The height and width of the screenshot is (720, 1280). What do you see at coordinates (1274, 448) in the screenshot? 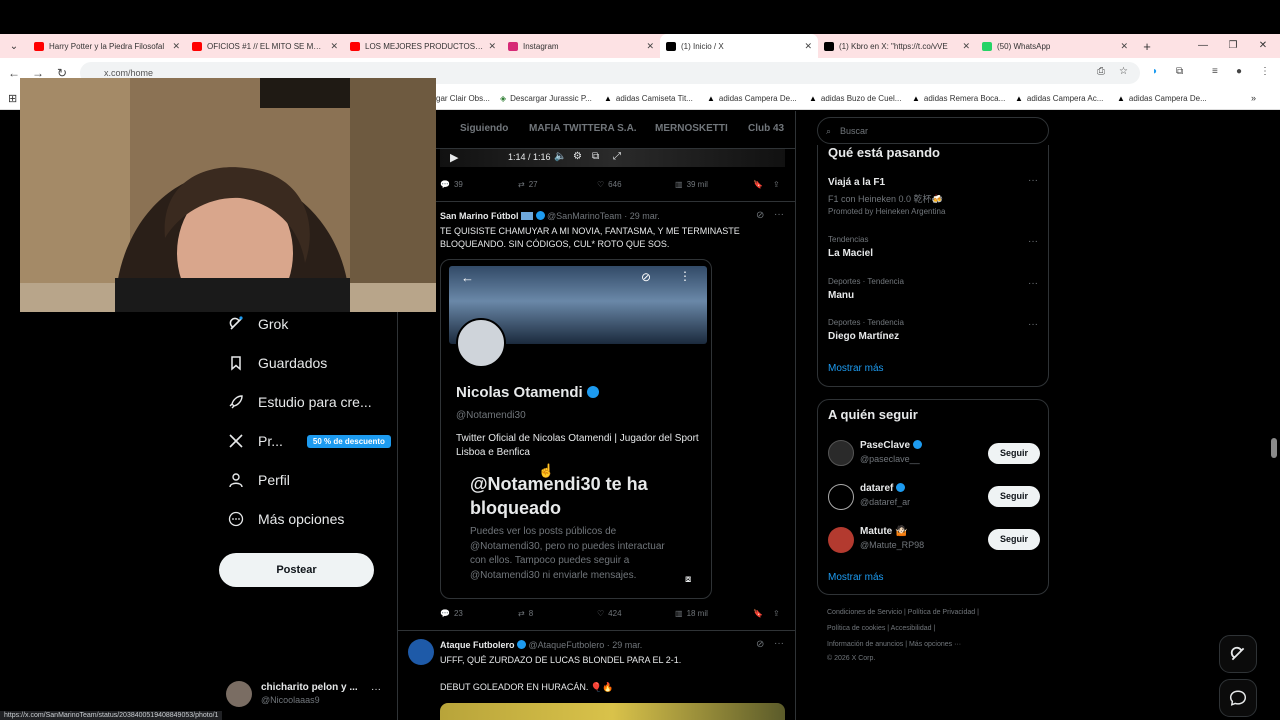
I see `page-scrollbar` at bounding box center [1274, 448].